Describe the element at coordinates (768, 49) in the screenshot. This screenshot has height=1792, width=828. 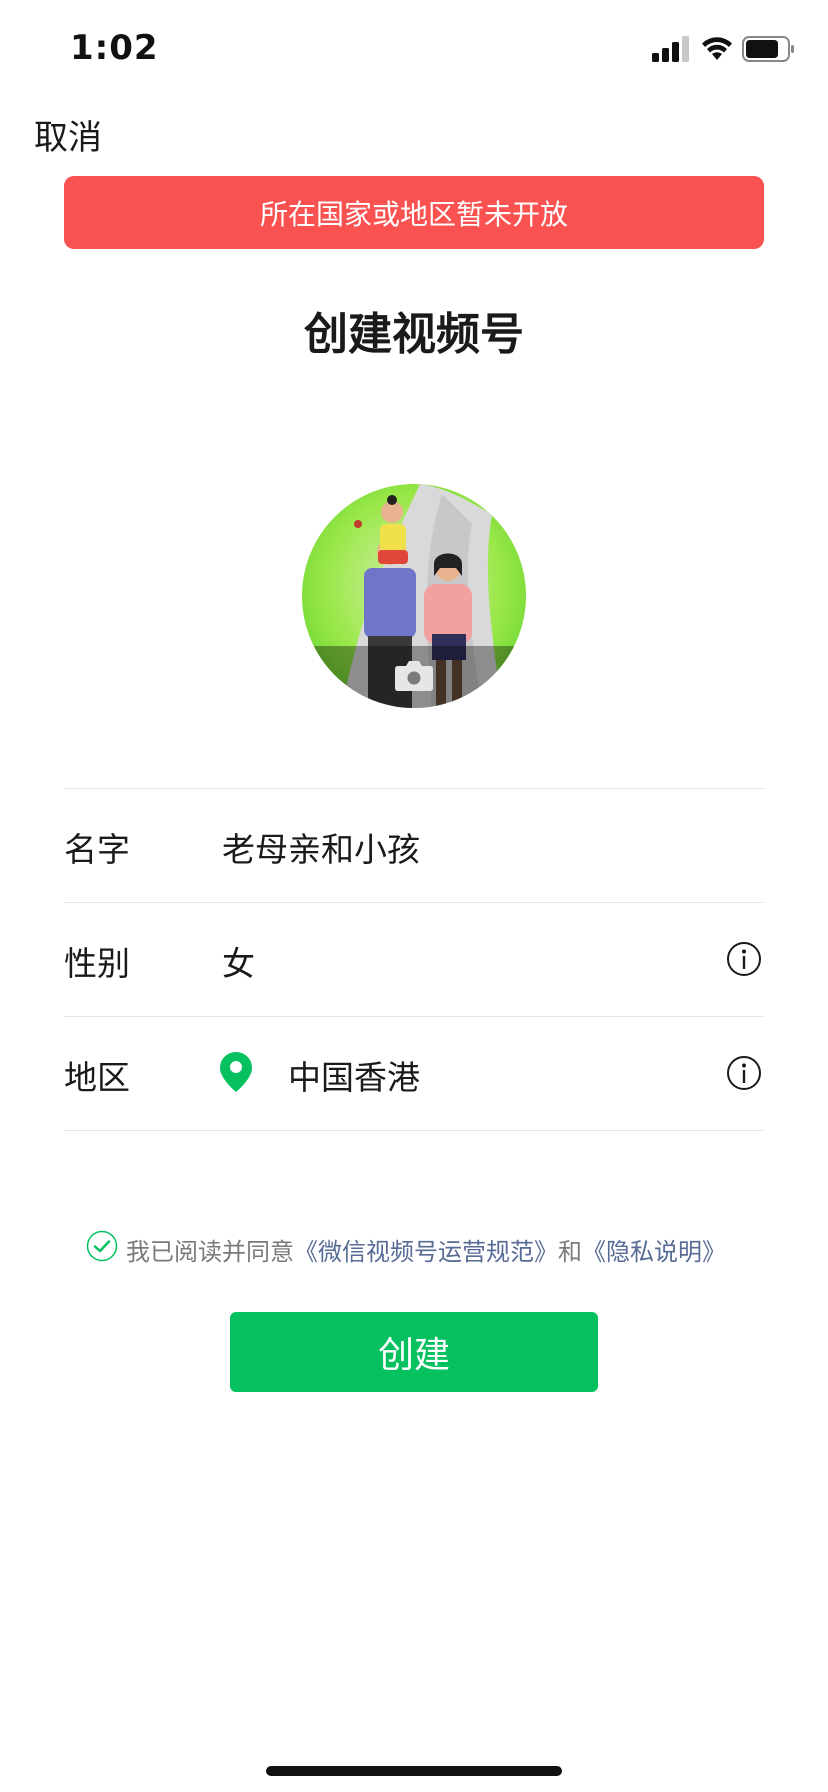
I see `battery-icon` at that location.